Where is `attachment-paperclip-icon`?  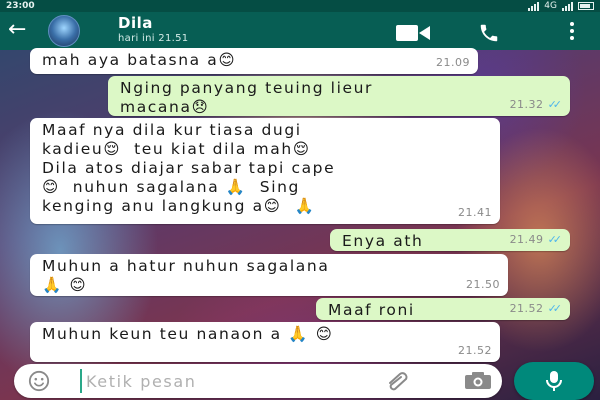 attachment-paperclip-icon is located at coordinates (398, 381).